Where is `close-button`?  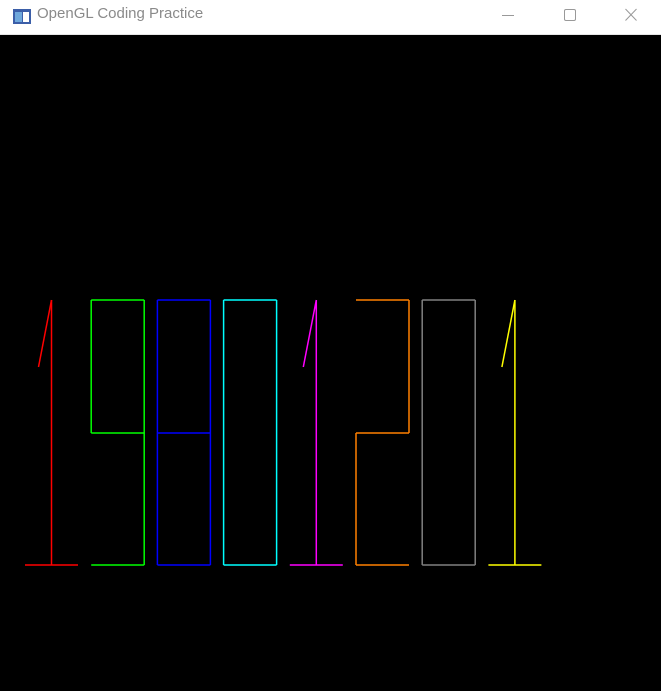
close-button is located at coordinates (631, 15).